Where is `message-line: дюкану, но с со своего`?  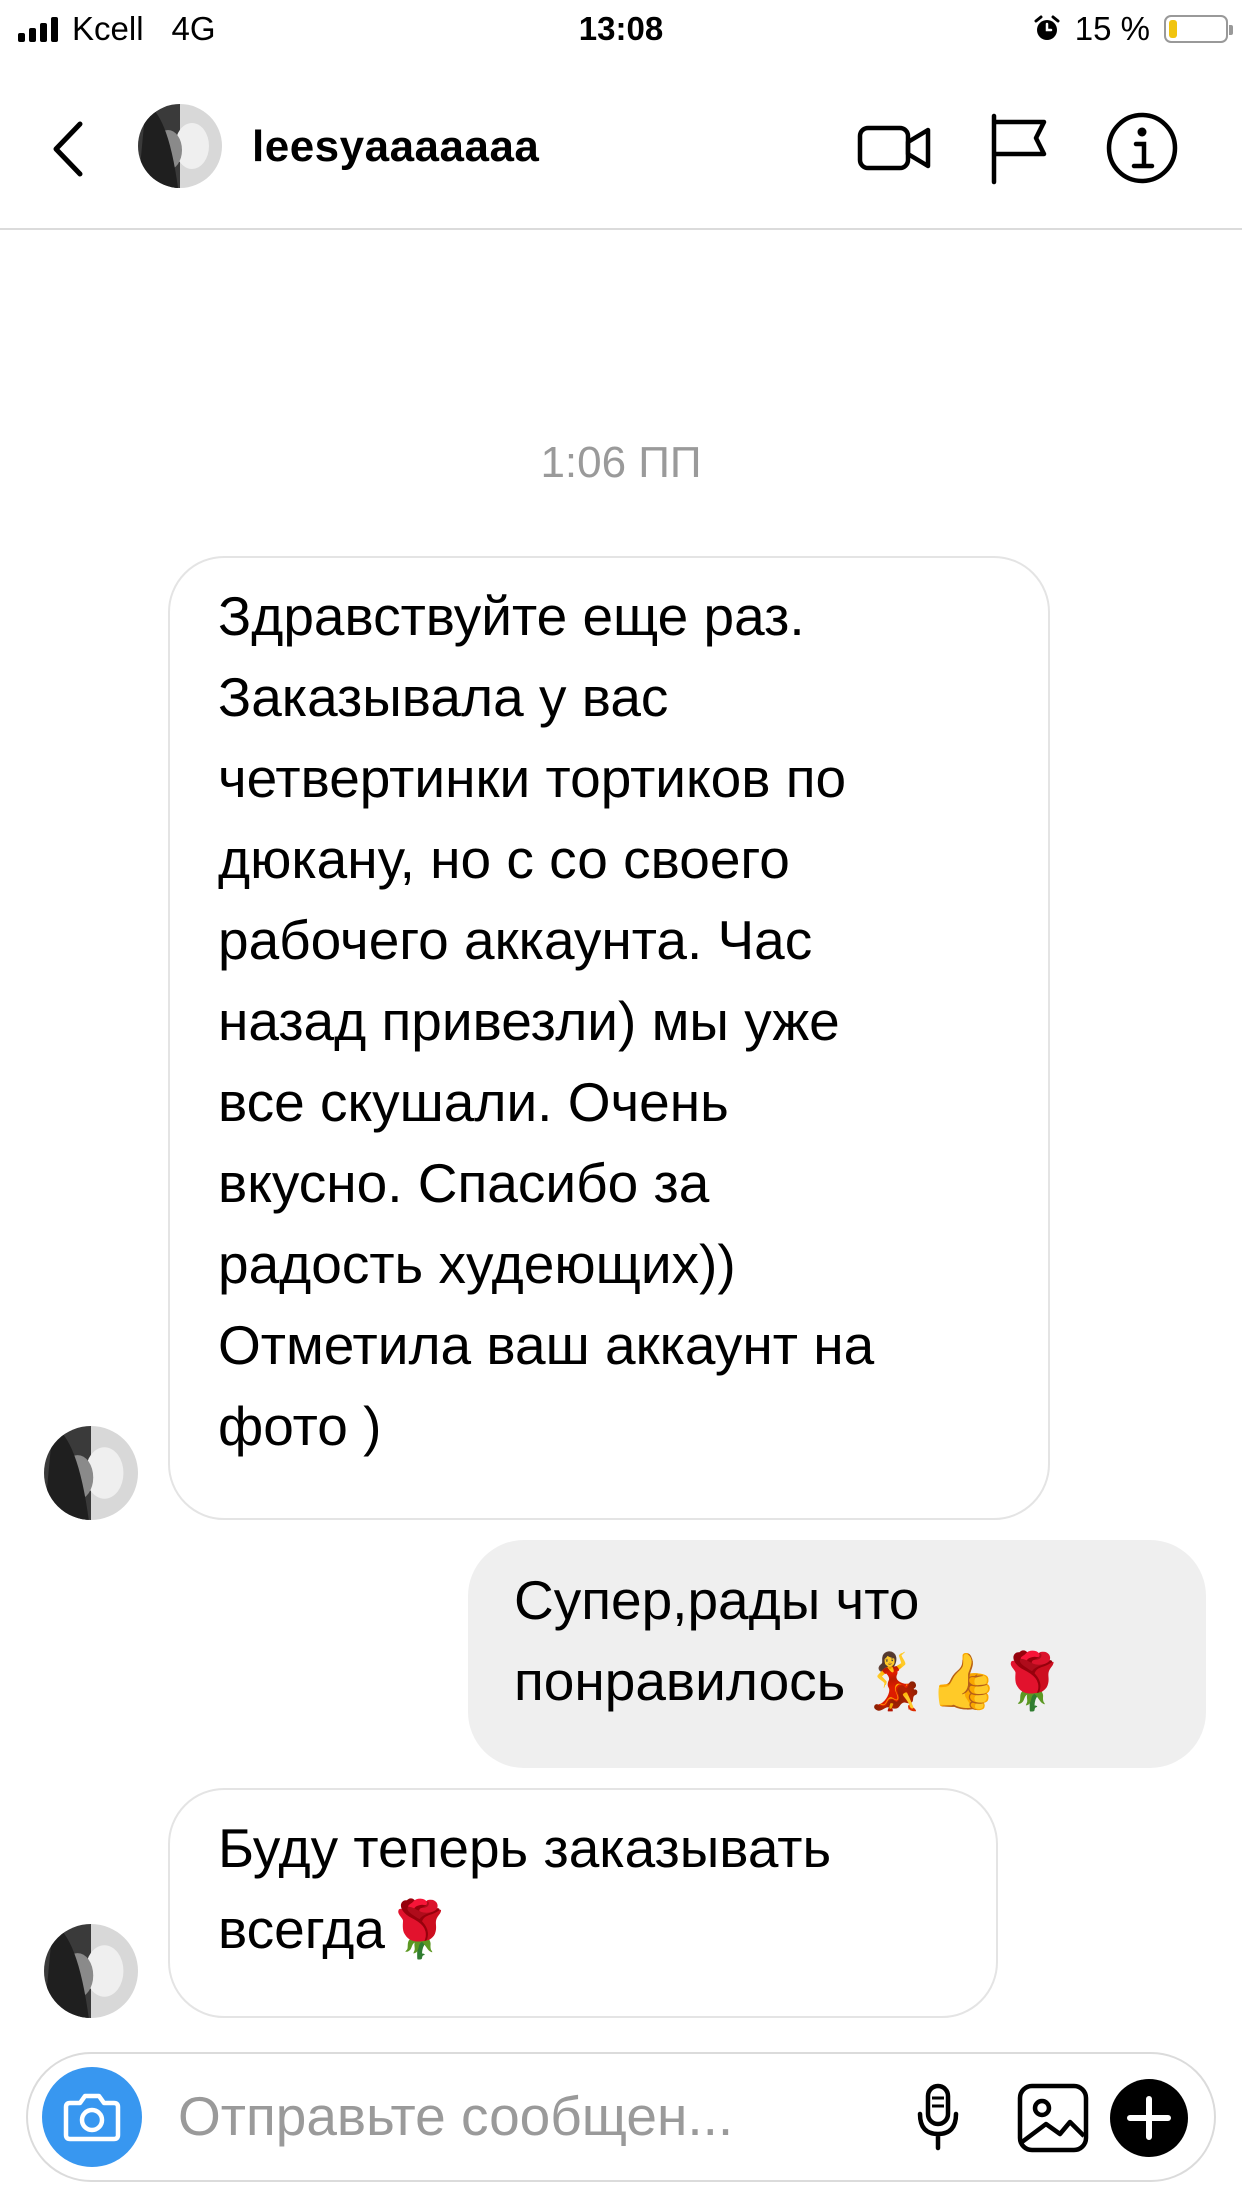
message-line: дюкану, но с со своего is located at coordinates (504, 859).